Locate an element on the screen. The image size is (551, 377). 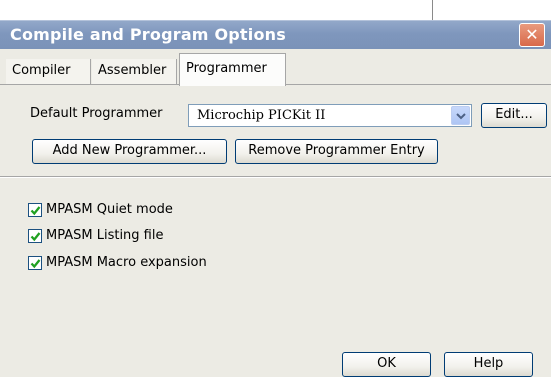
close-button: ✕ is located at coordinates (532, 35).